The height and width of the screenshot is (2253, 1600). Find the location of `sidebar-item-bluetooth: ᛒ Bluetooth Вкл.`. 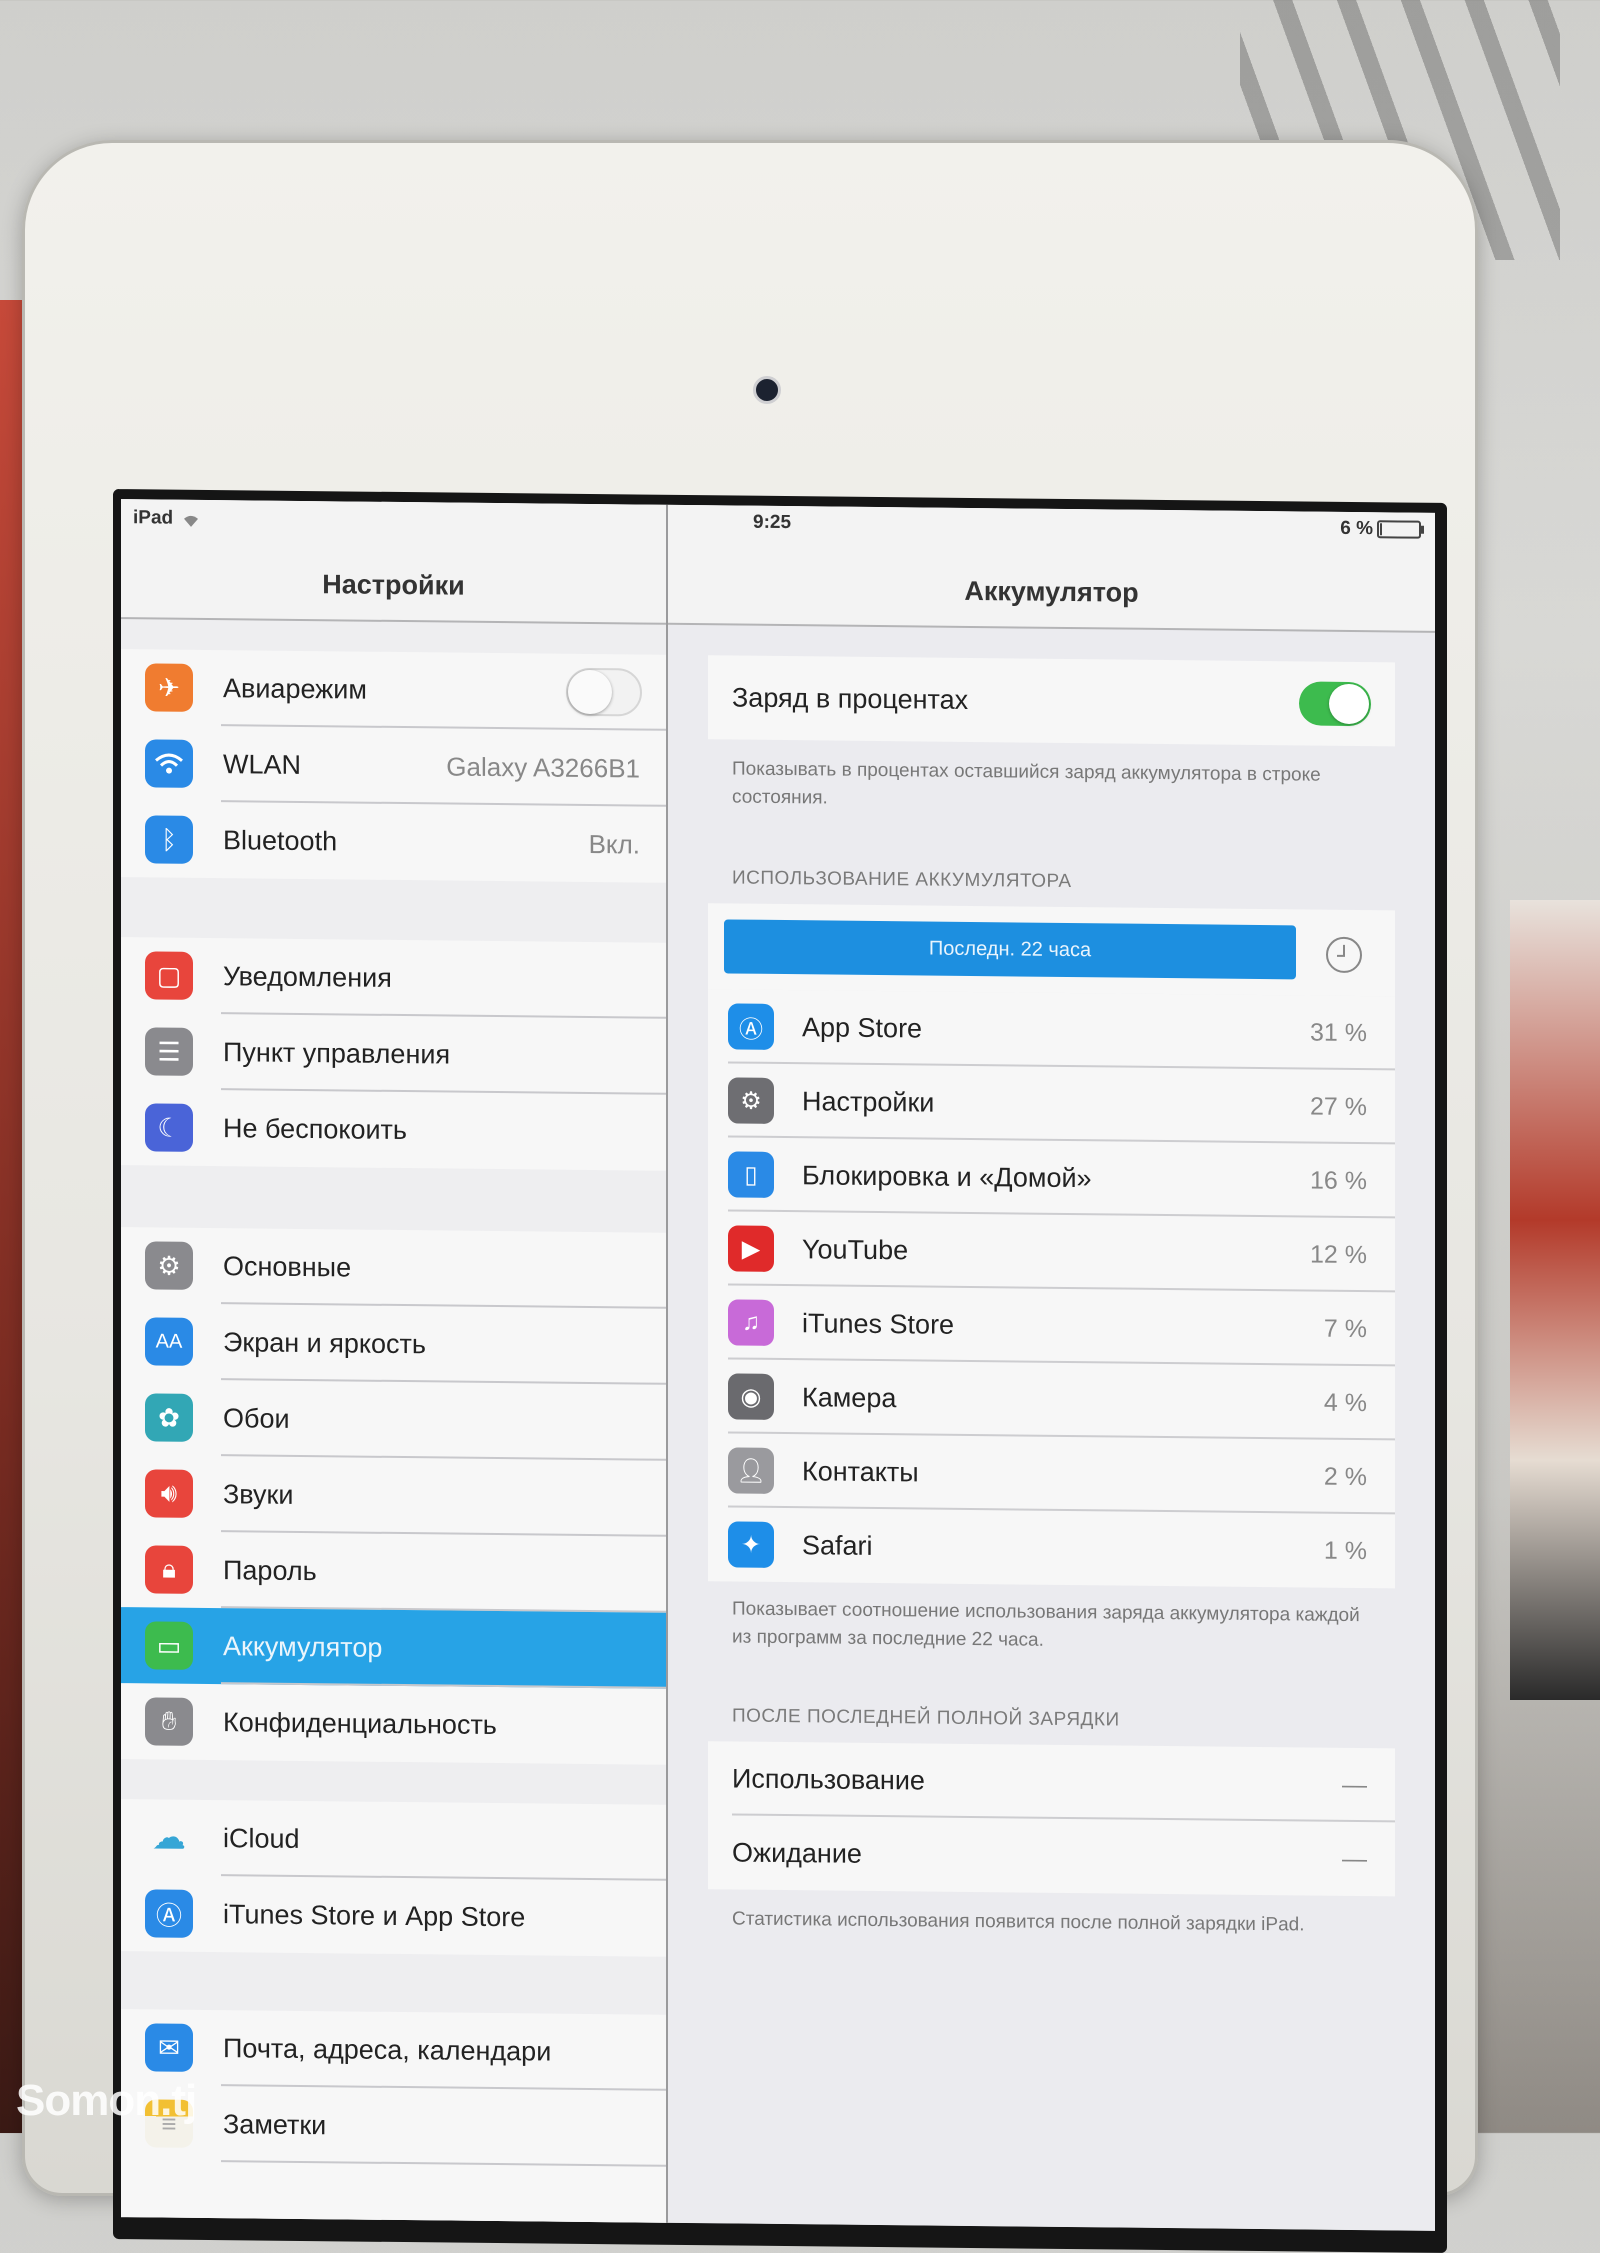

sidebar-item-bluetooth: ᛒ Bluetooth Вкл. is located at coordinates (393, 842).